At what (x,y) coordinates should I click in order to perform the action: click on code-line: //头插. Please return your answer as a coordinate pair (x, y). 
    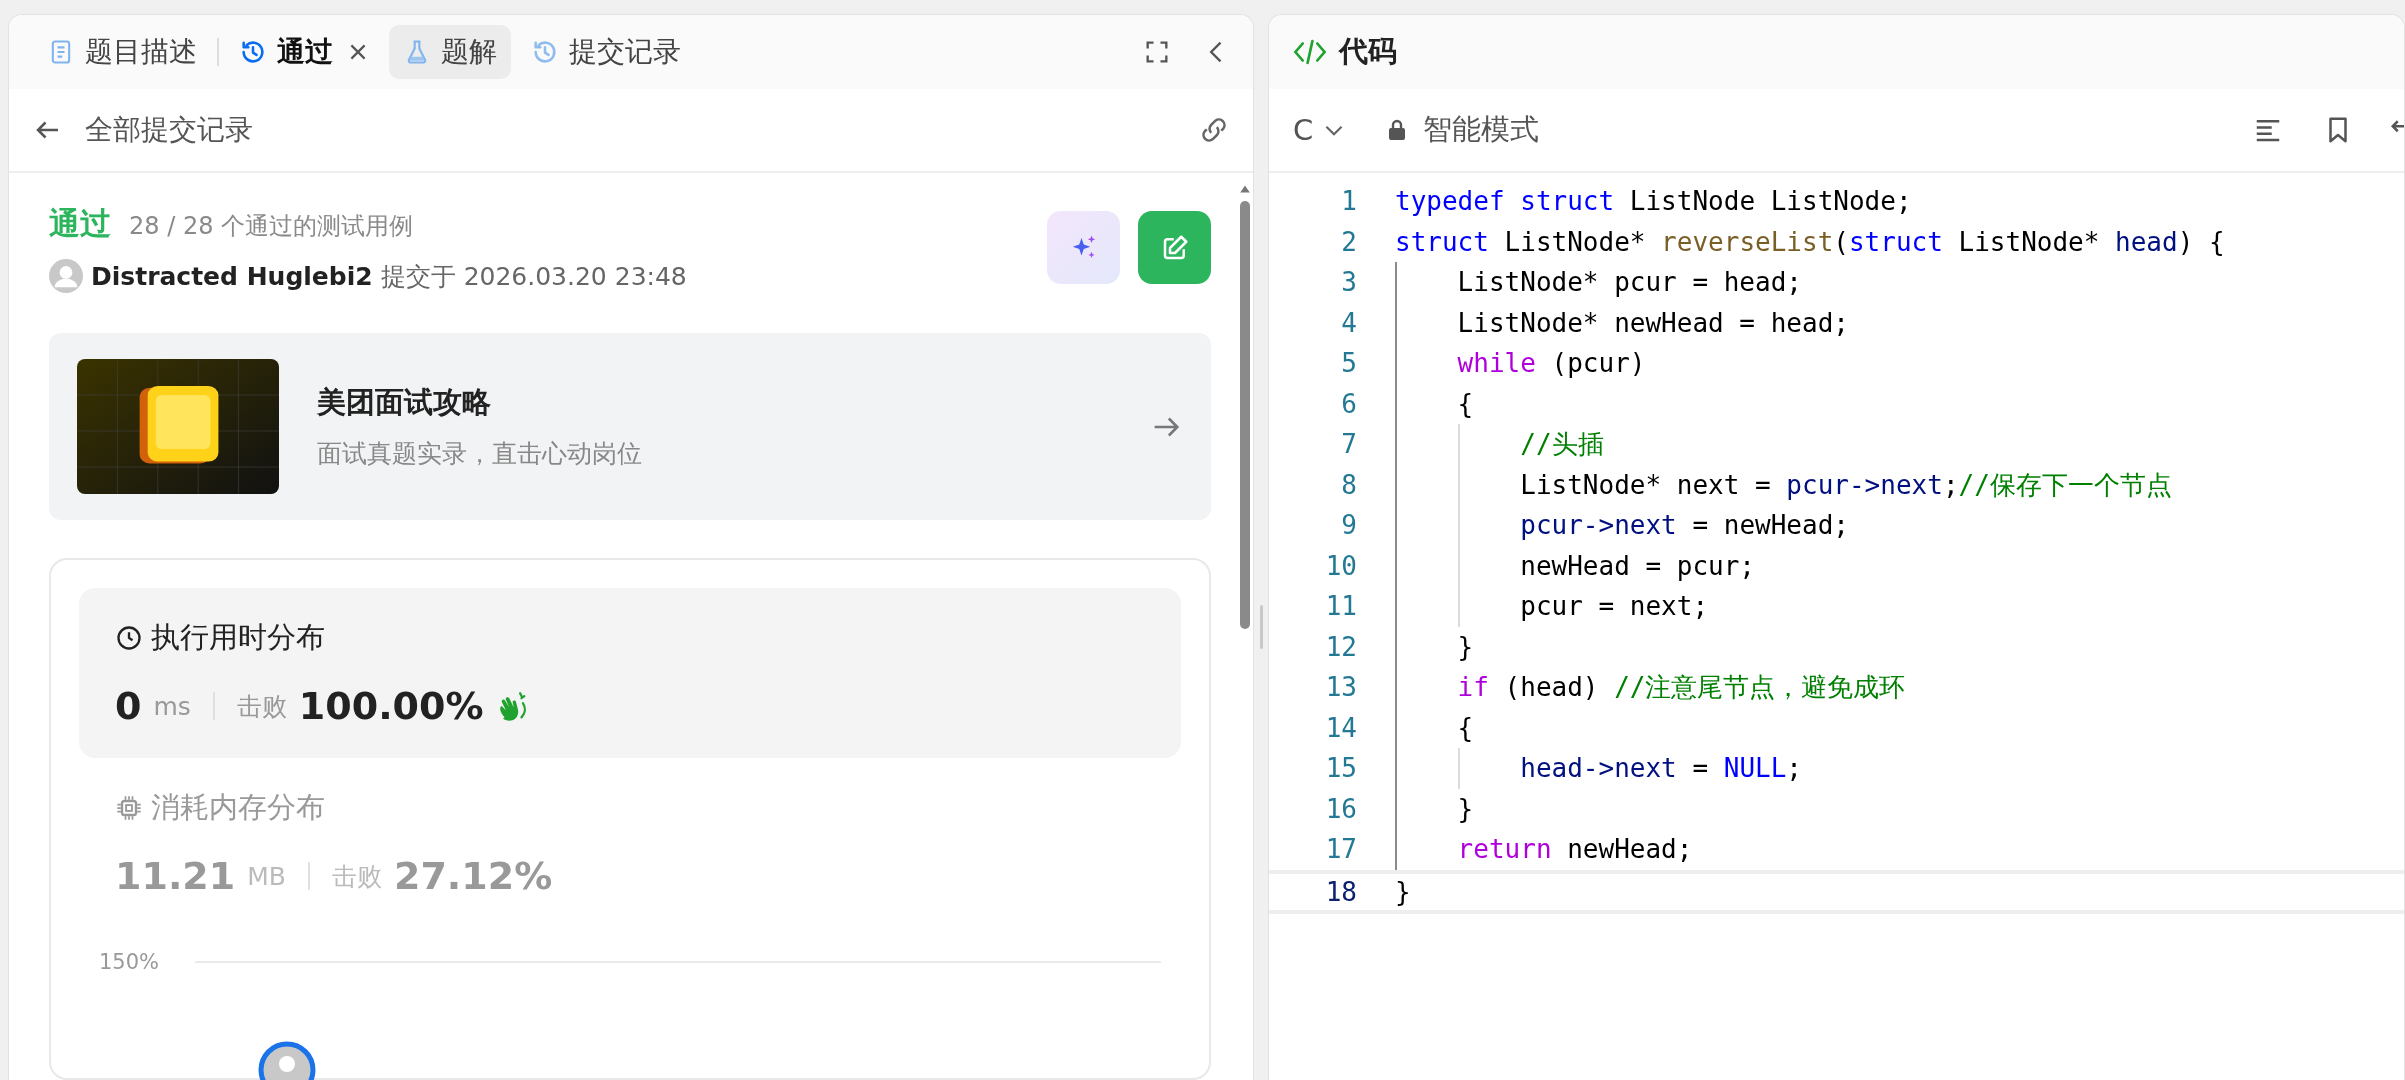
    Looking at the image, I should click on (1499, 444).